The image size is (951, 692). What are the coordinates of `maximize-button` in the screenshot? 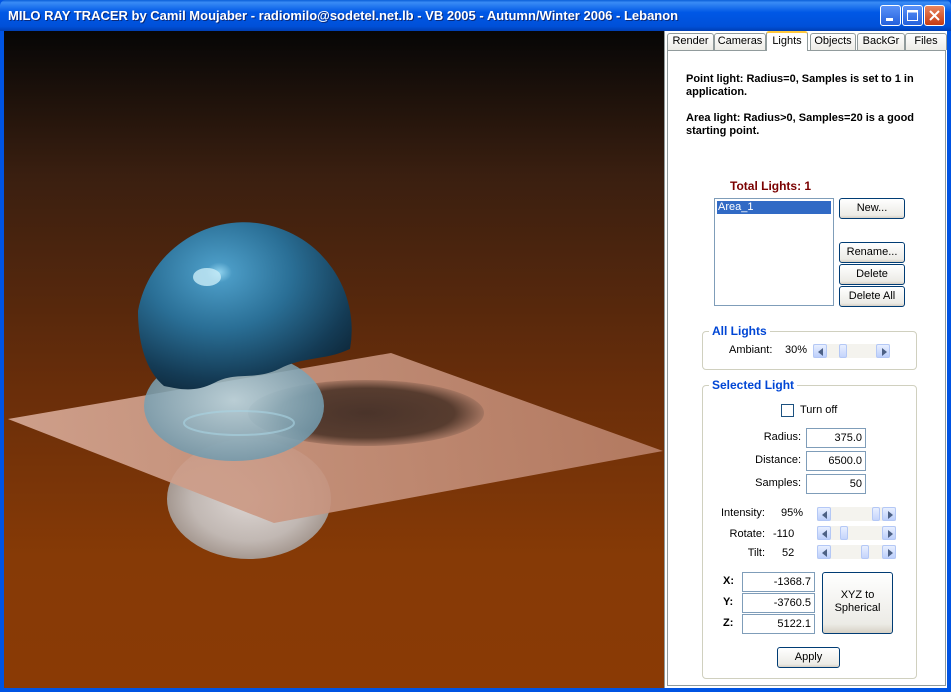 It's located at (912, 15).